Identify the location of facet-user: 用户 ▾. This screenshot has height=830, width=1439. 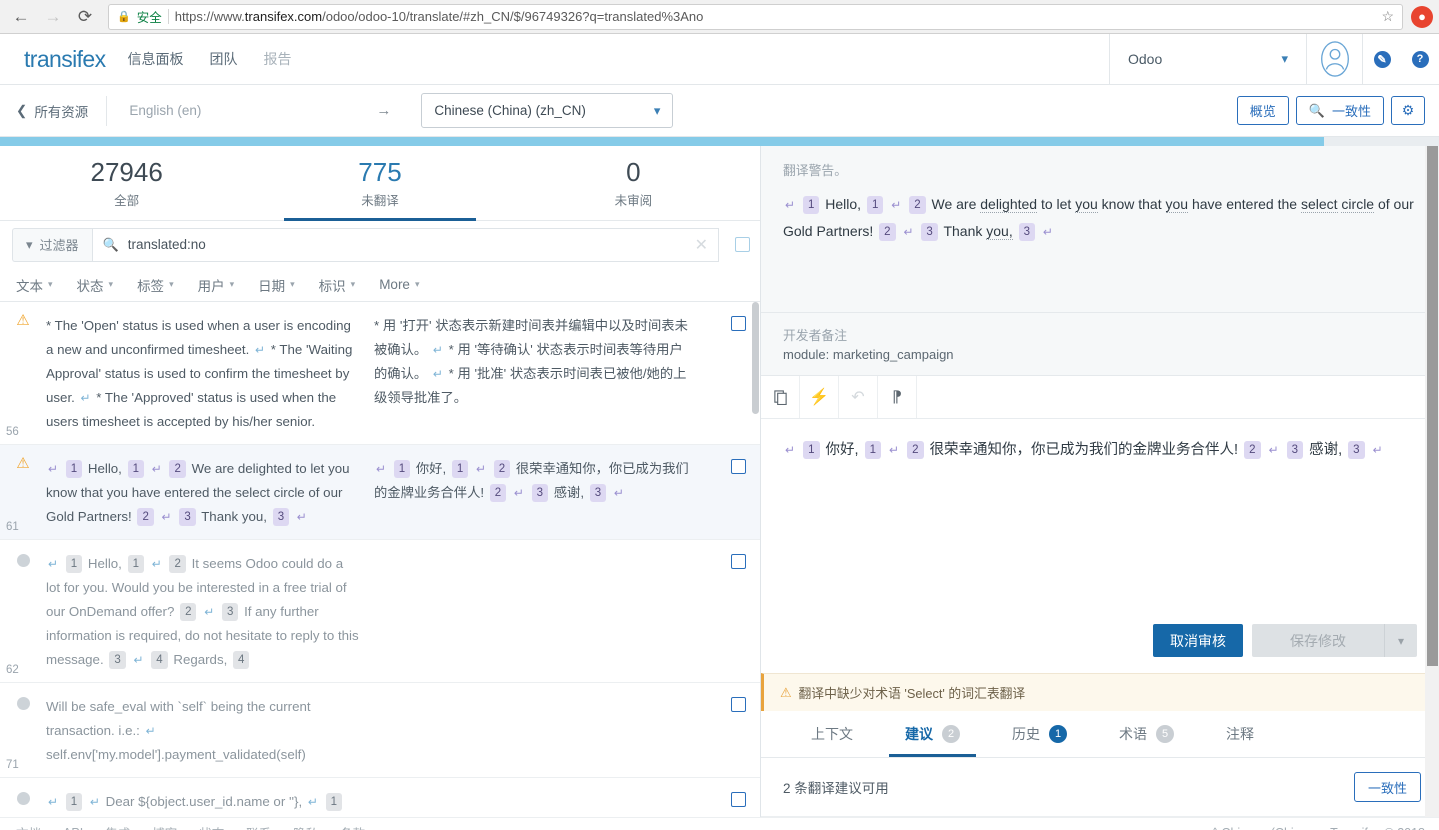
(216, 285).